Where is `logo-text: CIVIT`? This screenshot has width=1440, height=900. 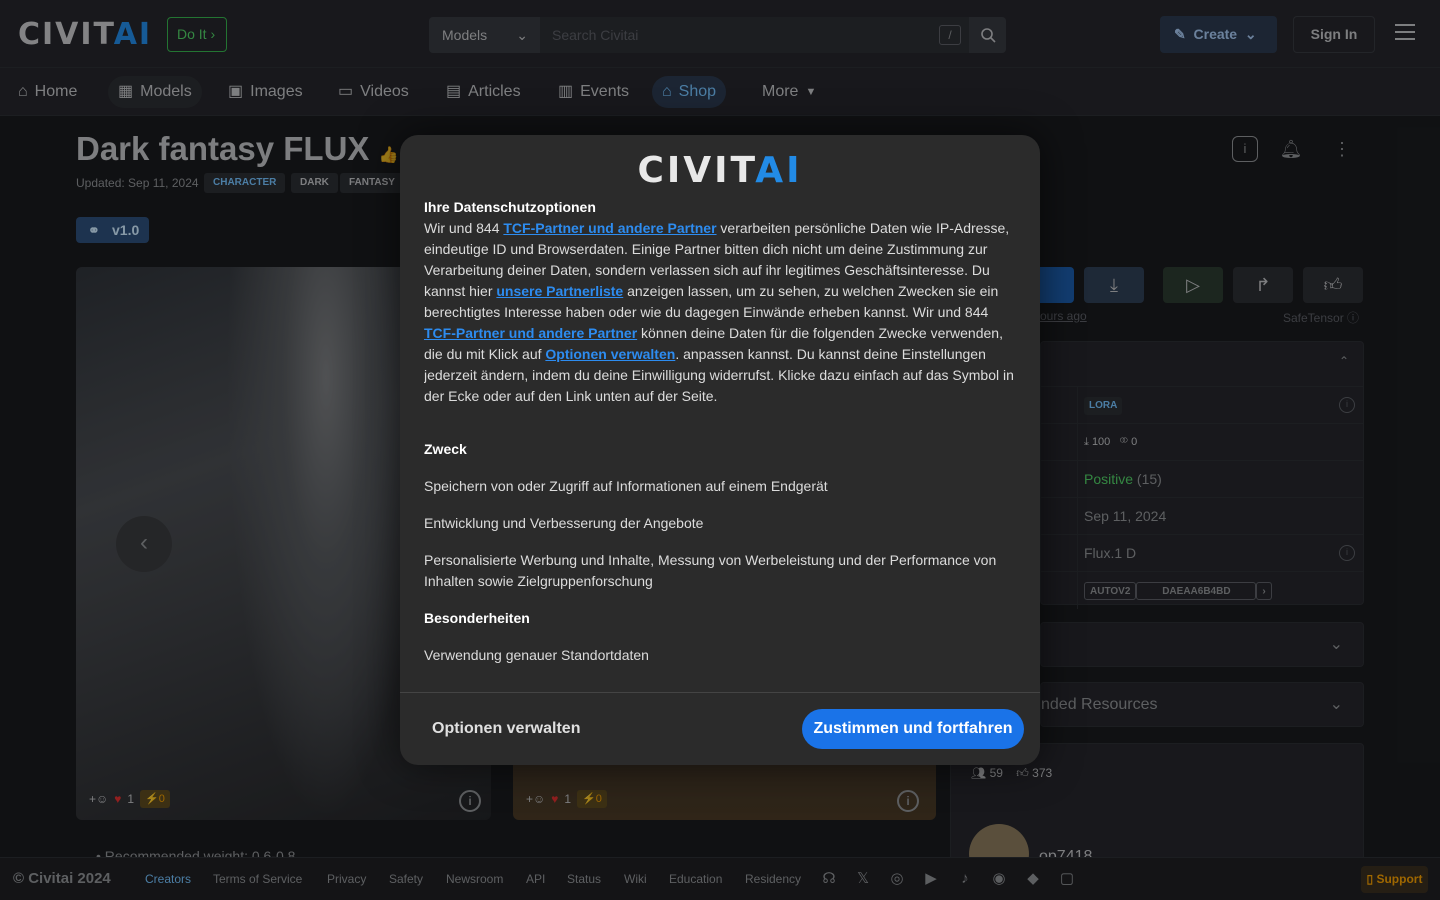
logo-text: CIVIT is located at coordinates (696, 170).